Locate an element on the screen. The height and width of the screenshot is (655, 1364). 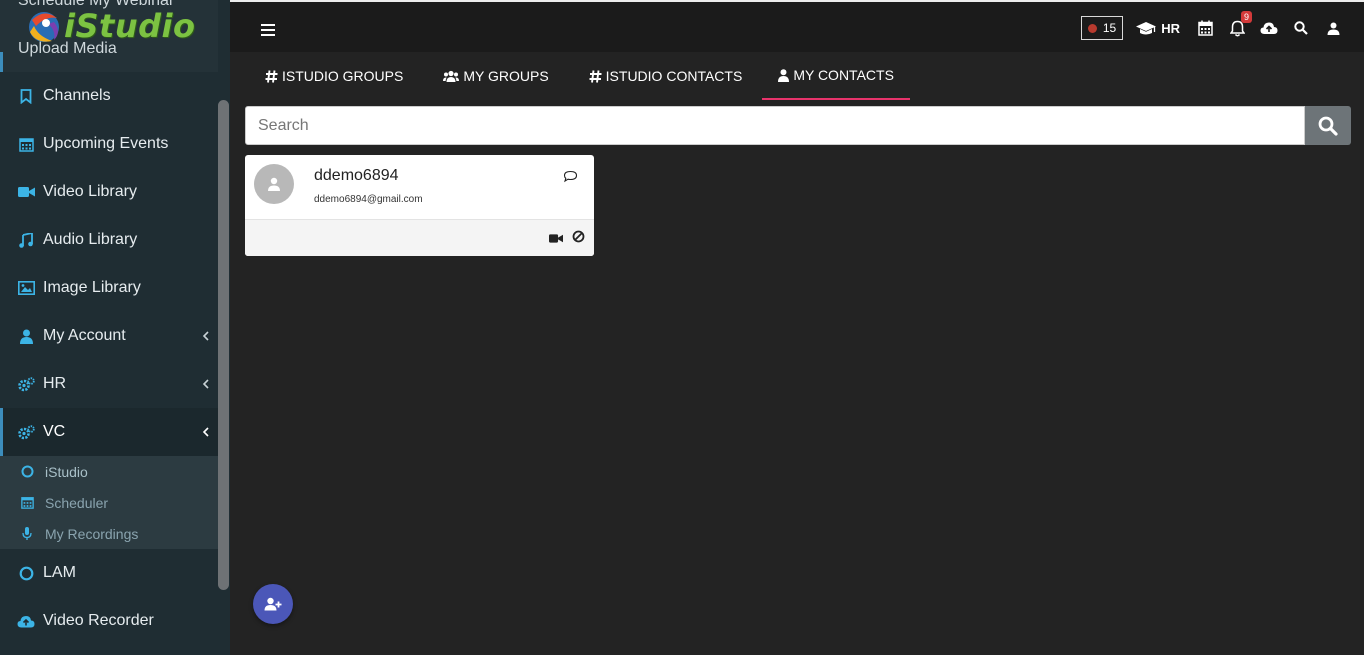
sidebar-item-video-library: Video Library is located at coordinates (109, 192).